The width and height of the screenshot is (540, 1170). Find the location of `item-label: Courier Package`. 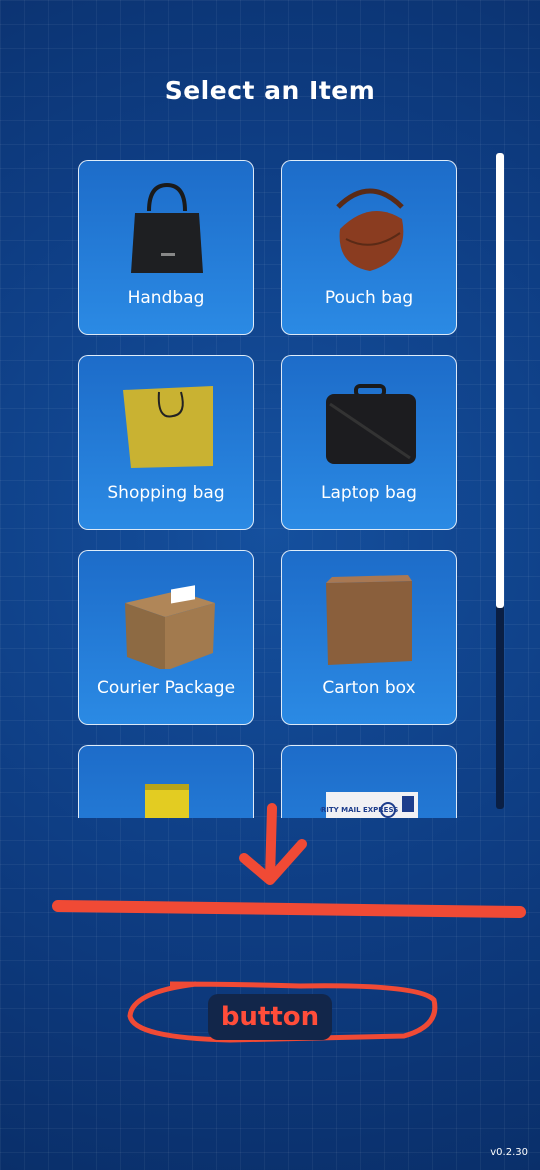

item-label: Courier Package is located at coordinates (166, 688).